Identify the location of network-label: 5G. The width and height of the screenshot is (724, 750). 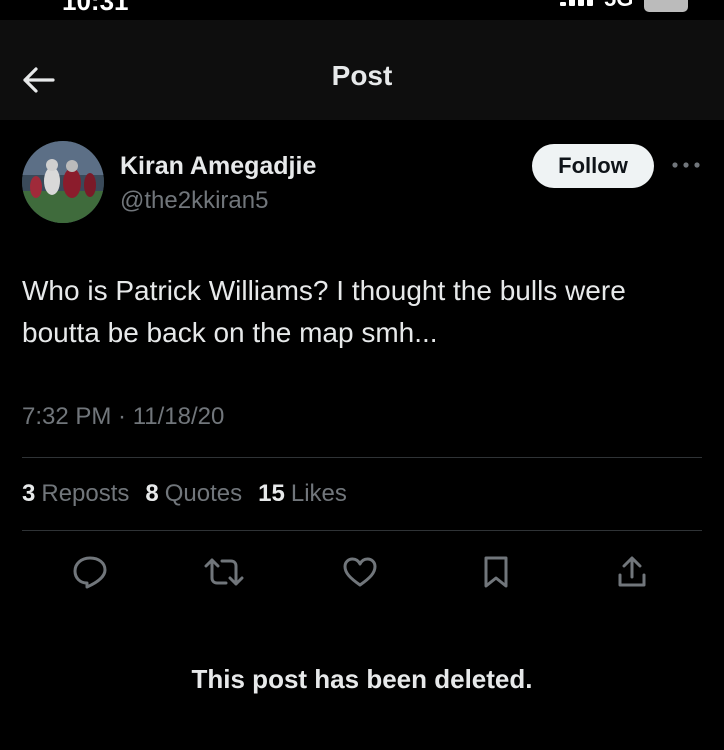
(618, 6).